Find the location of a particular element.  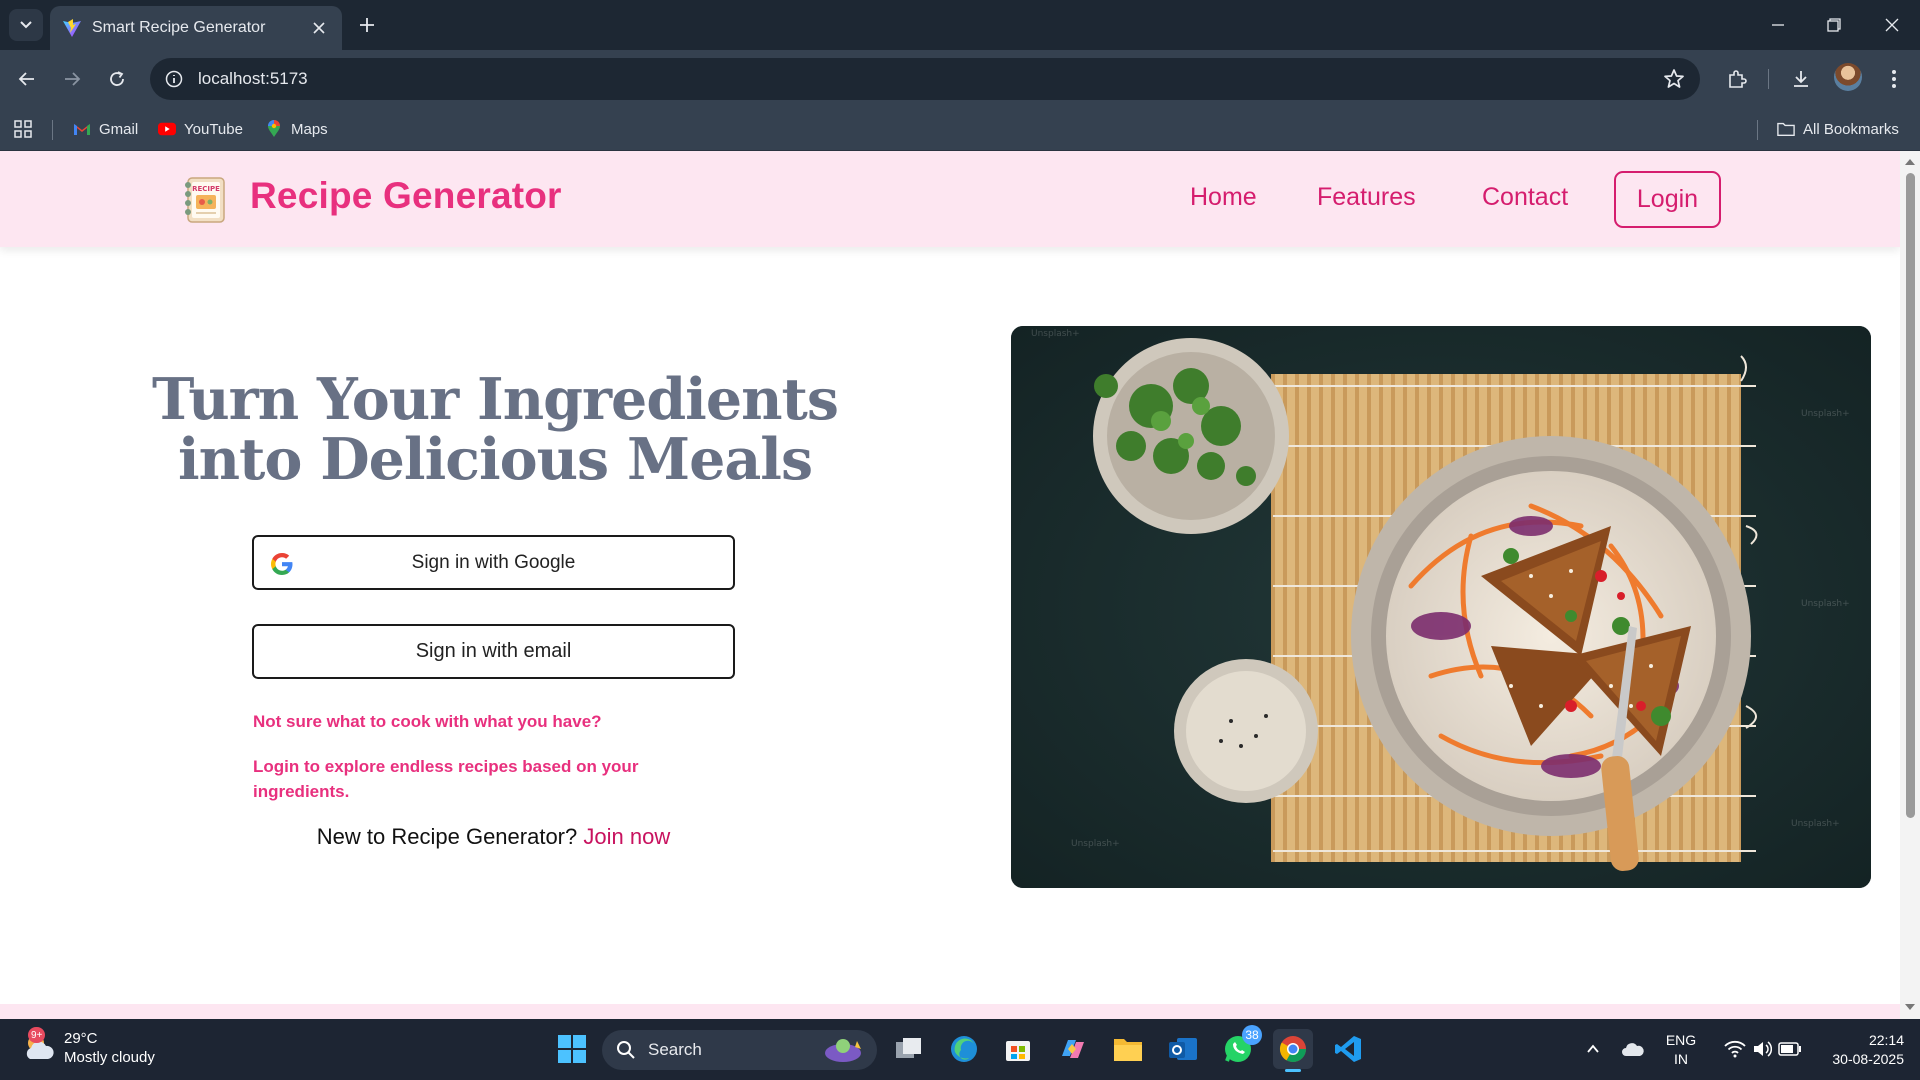

site-info-button is located at coordinates (174, 79).